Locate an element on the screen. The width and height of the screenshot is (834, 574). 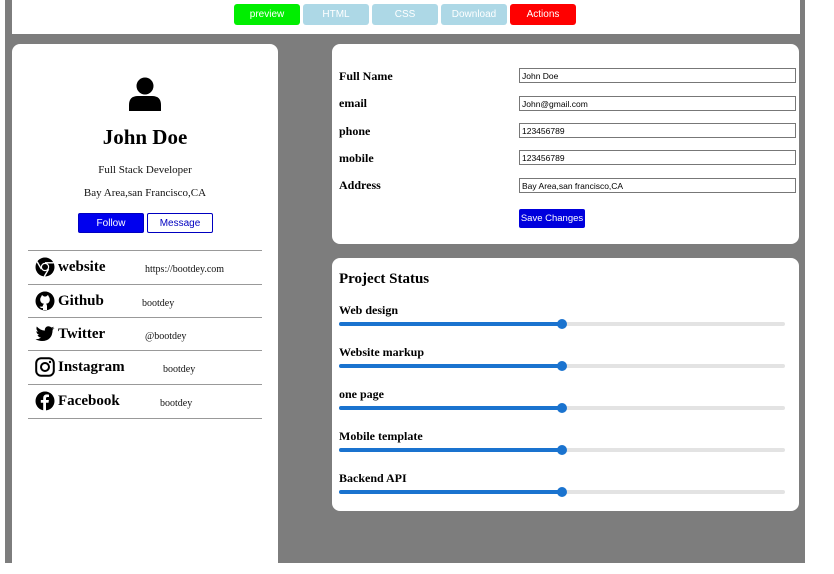
follow-button: Follow is located at coordinates (111, 223).